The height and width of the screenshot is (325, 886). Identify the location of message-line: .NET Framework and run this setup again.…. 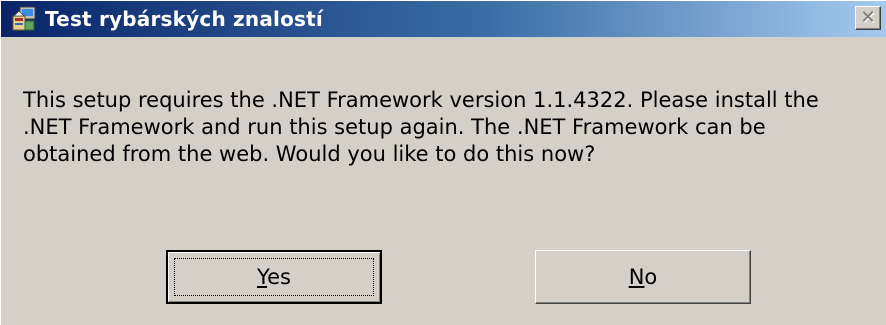
(394, 127).